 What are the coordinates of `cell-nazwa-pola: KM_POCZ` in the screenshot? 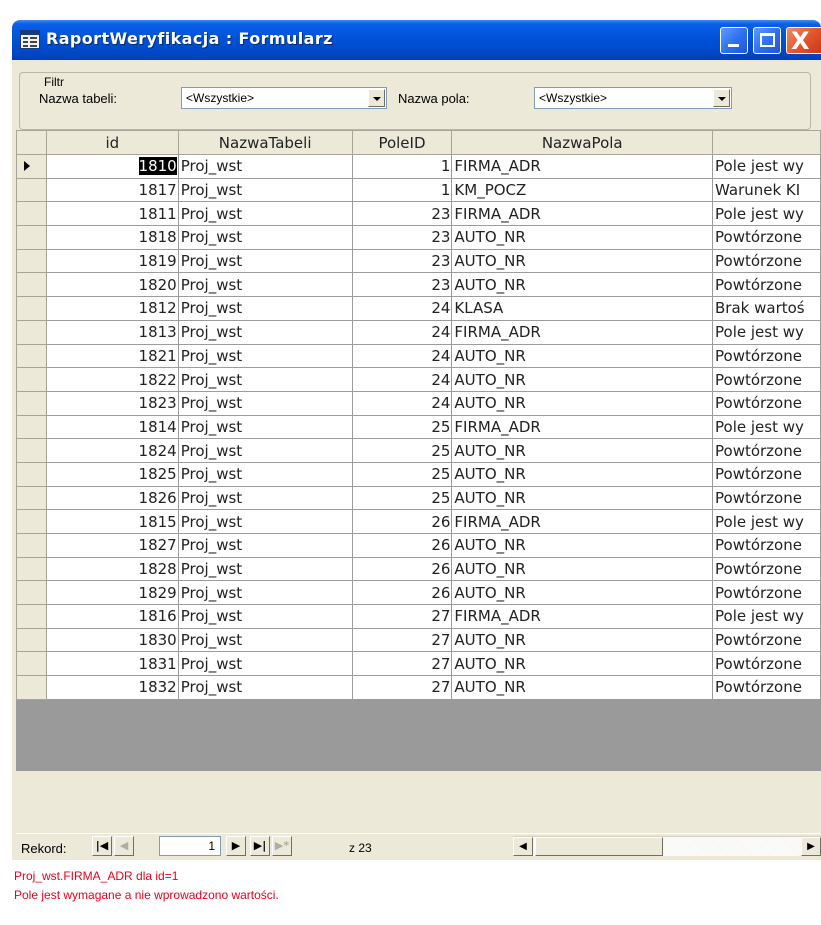 It's located at (582, 190).